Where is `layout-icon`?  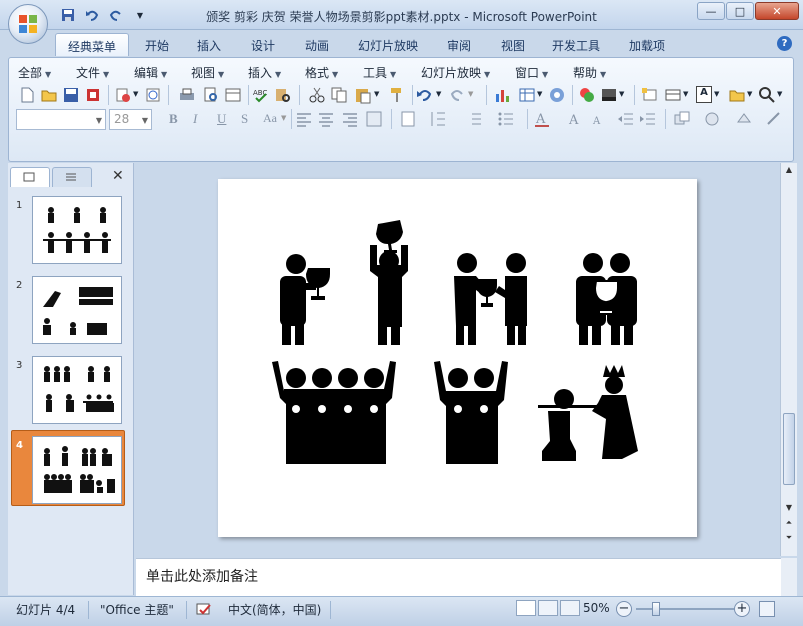 layout-icon is located at coordinates (233, 95).